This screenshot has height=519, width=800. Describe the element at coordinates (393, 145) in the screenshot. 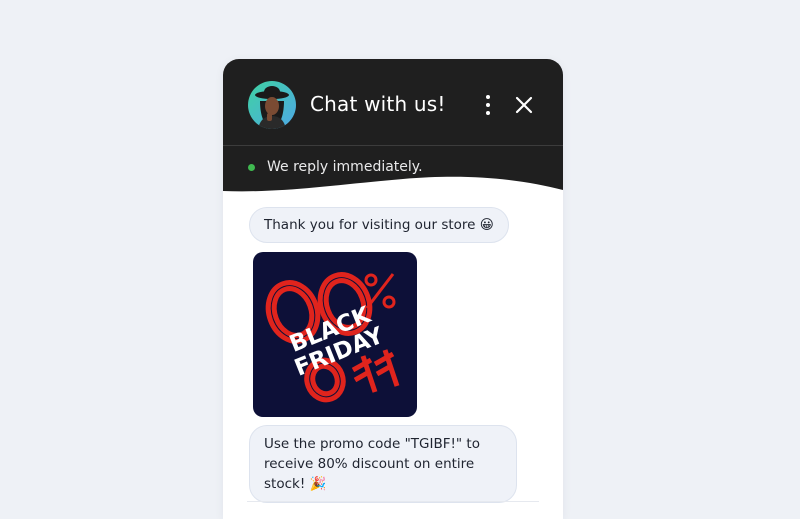

I see `header-divider` at that location.